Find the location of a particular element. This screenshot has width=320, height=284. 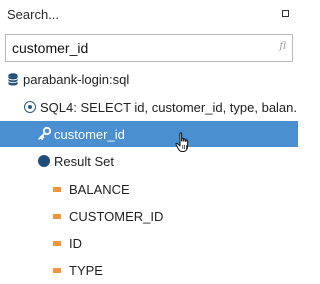

key-icon is located at coordinates (45, 134).